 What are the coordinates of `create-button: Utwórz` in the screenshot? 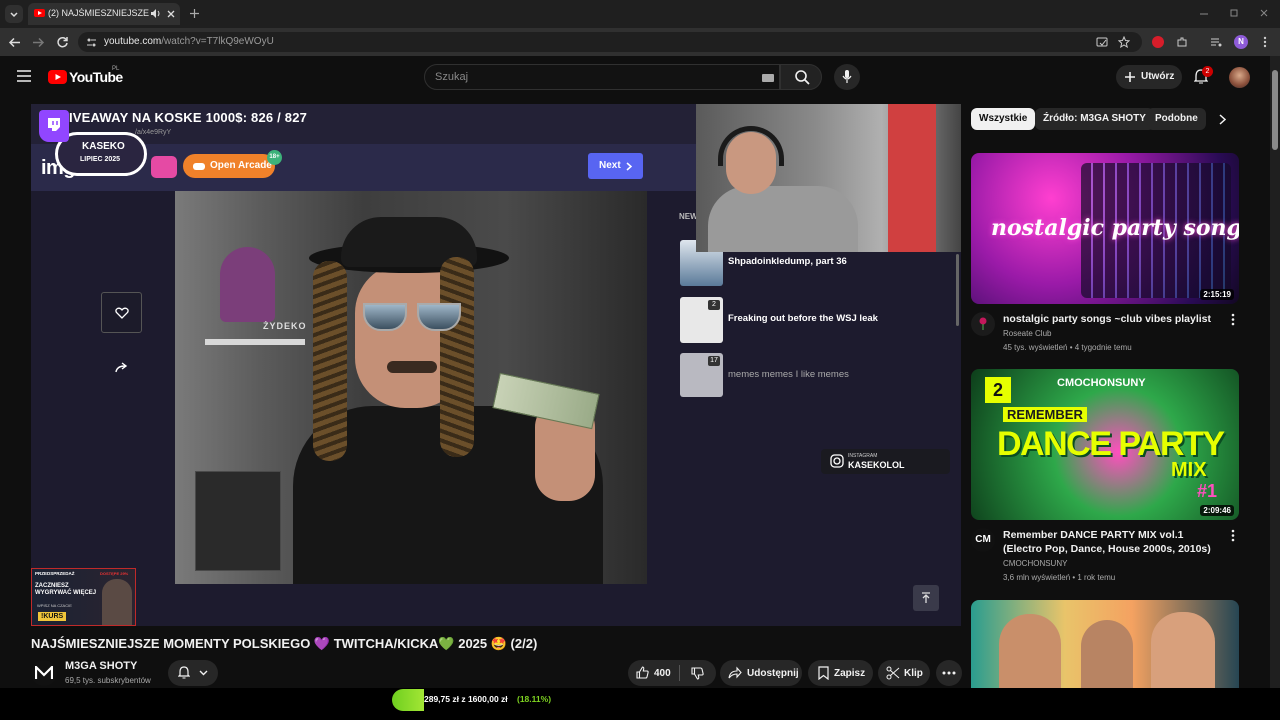 It's located at (1149, 77).